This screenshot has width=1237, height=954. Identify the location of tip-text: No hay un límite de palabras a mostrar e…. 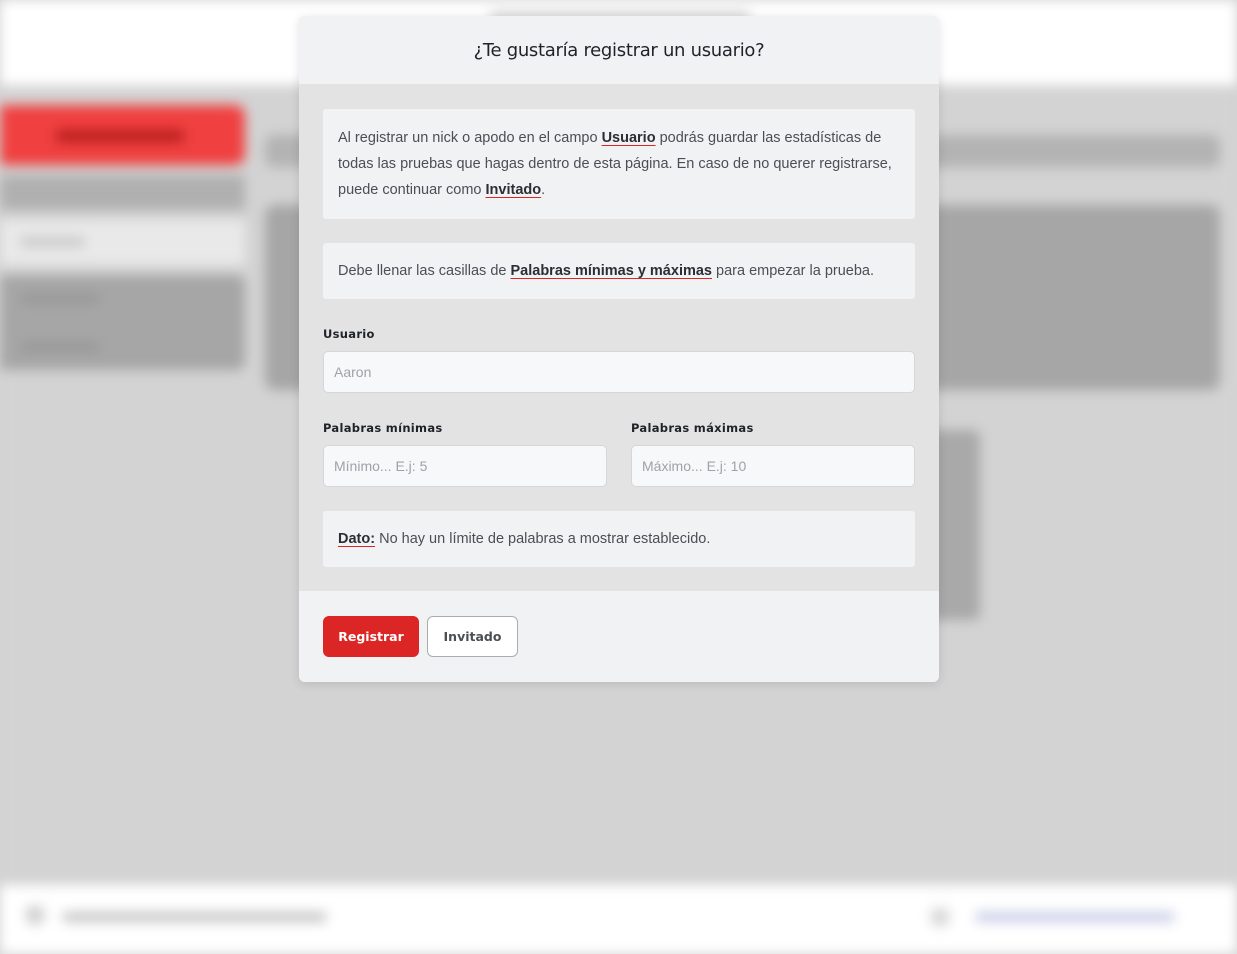
(543, 539).